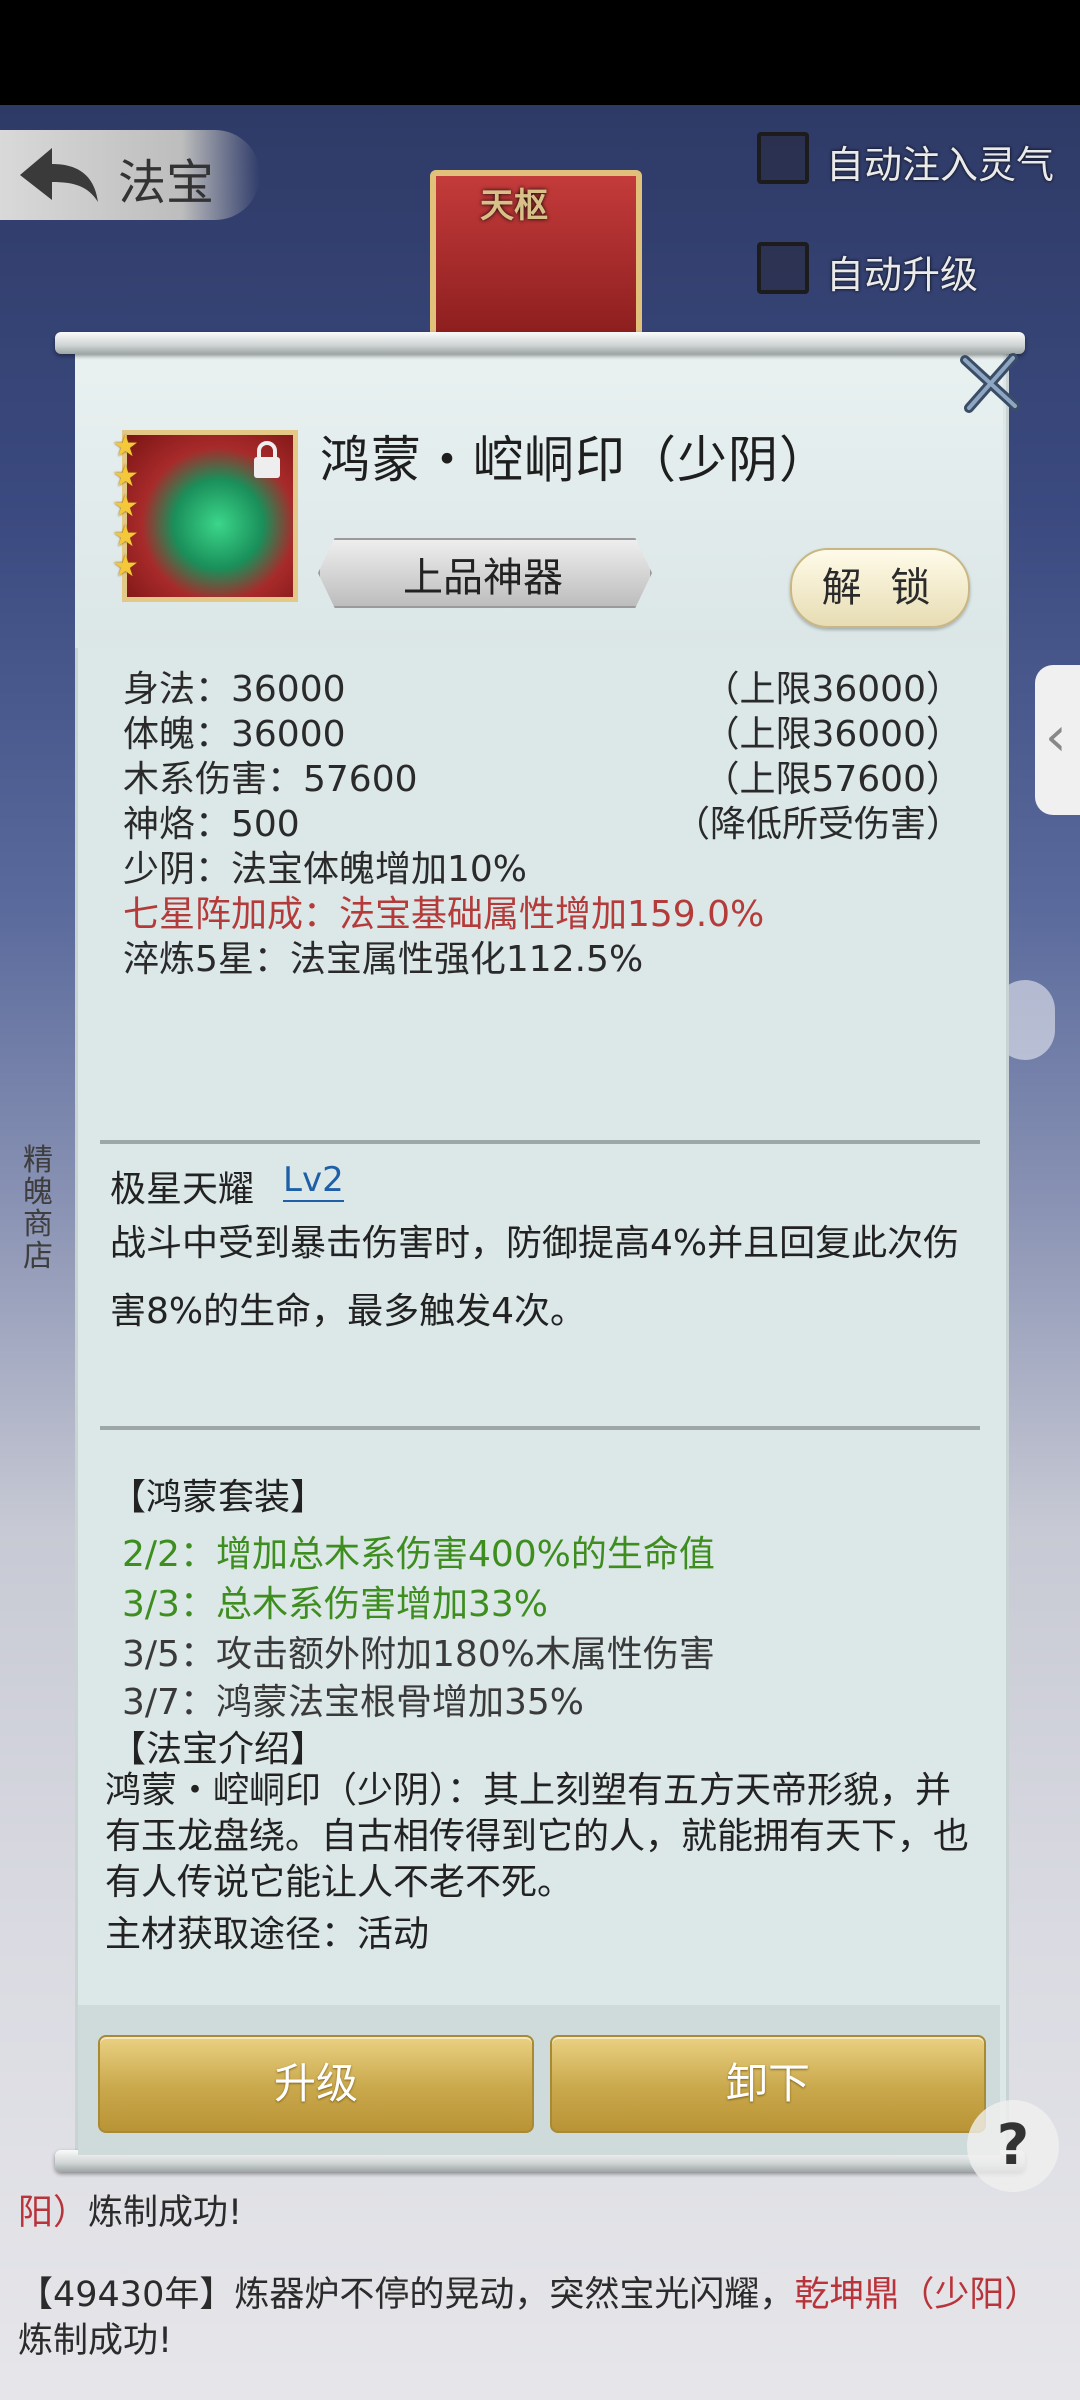 The width and height of the screenshot is (1080, 2400). I want to click on attr-limit: （降低所受伤害）, so click(817, 824).